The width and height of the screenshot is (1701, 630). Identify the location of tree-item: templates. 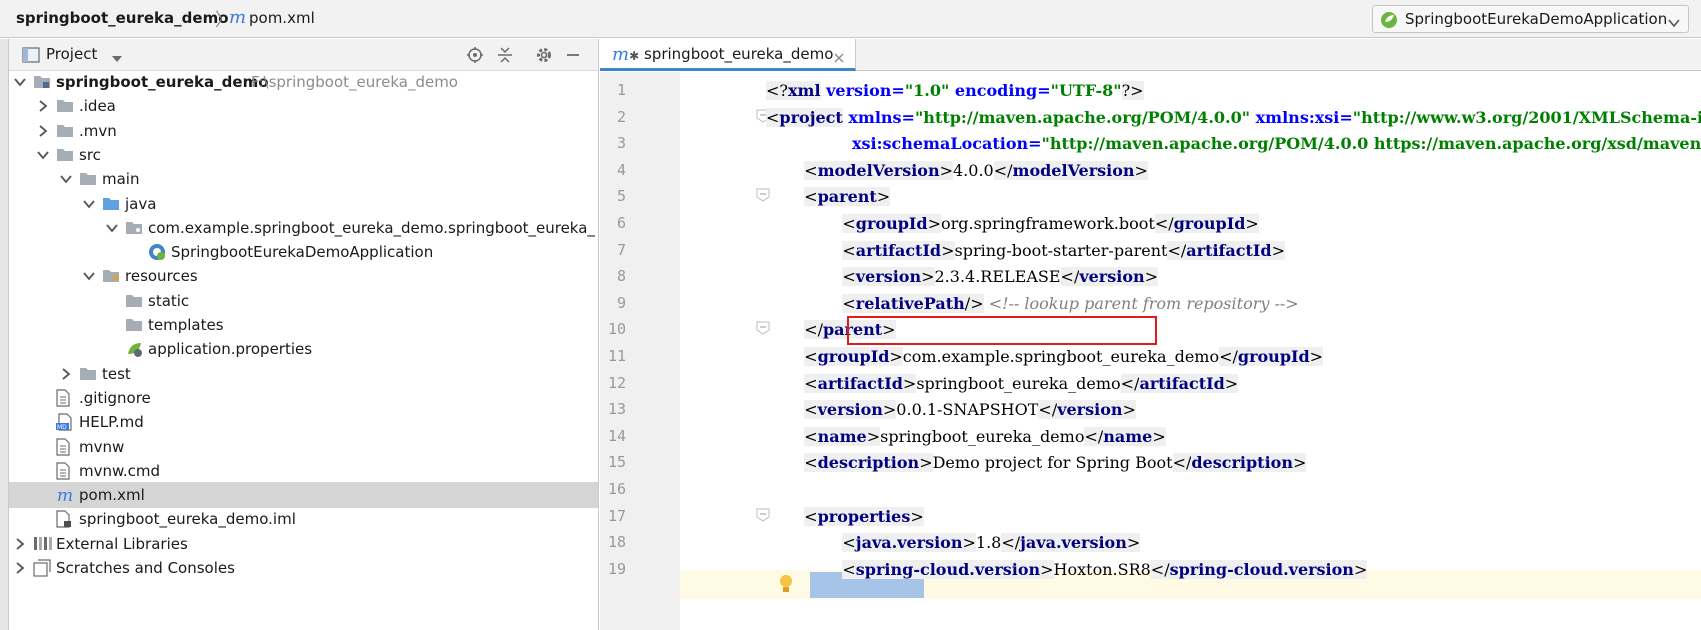
(303, 325).